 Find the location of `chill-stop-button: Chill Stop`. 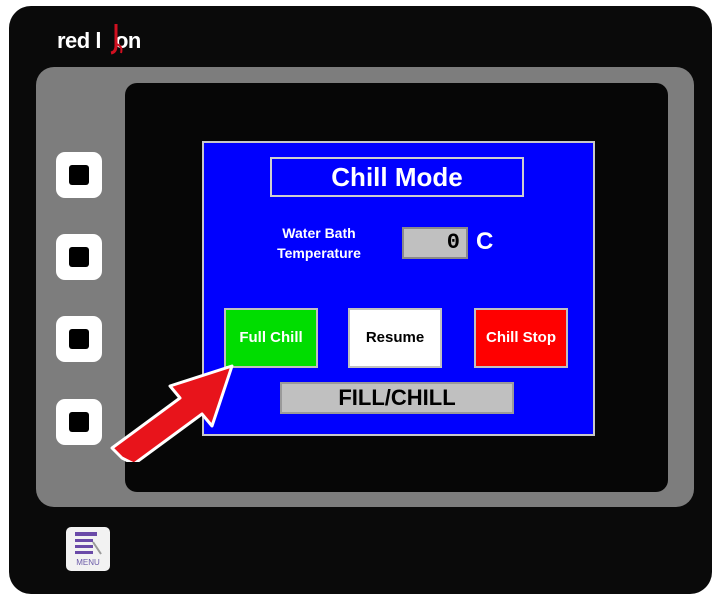

chill-stop-button: Chill Stop is located at coordinates (521, 338).